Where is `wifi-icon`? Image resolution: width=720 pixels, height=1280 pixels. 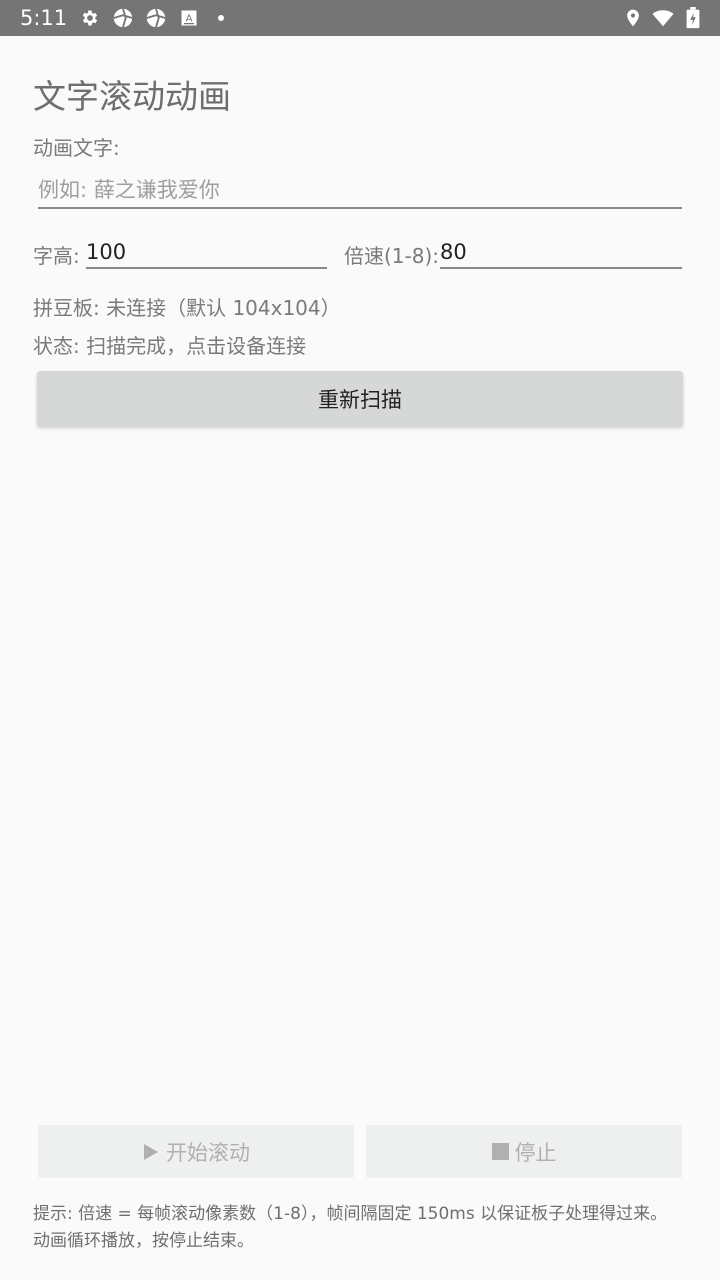
wifi-icon is located at coordinates (663, 18).